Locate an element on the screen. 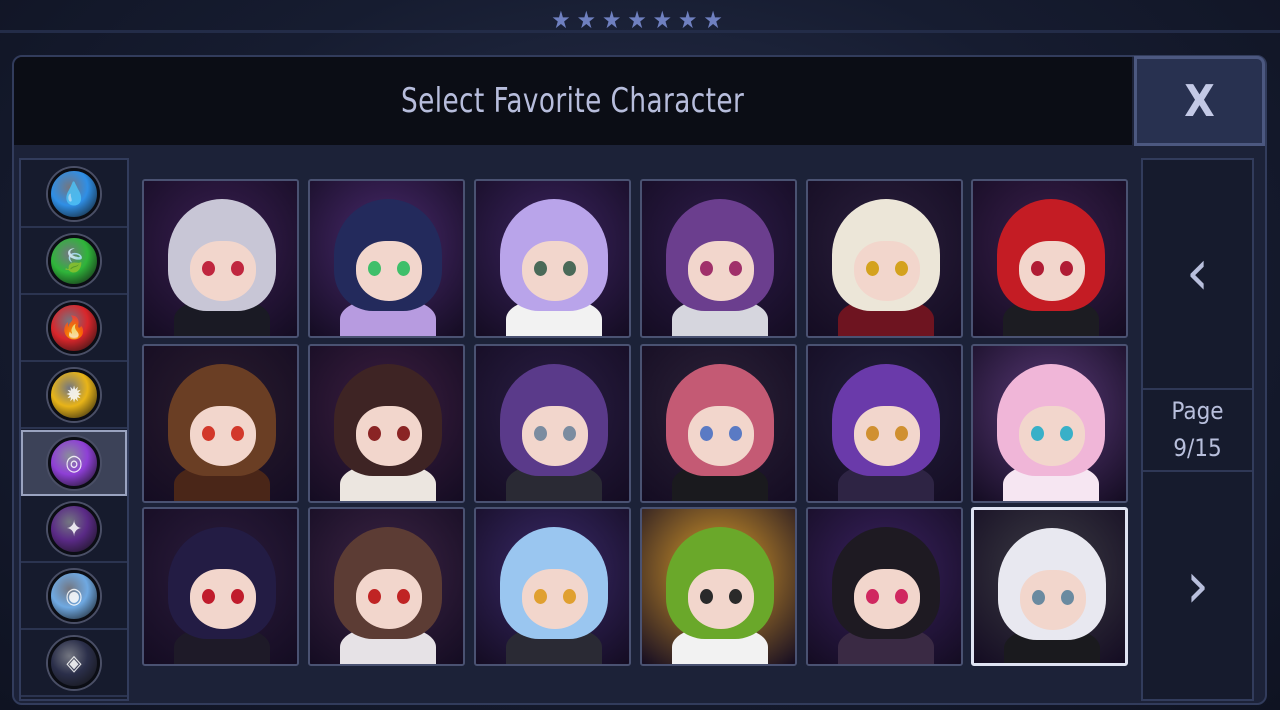  previous-page-button: ‹ is located at coordinates (1197, 273).